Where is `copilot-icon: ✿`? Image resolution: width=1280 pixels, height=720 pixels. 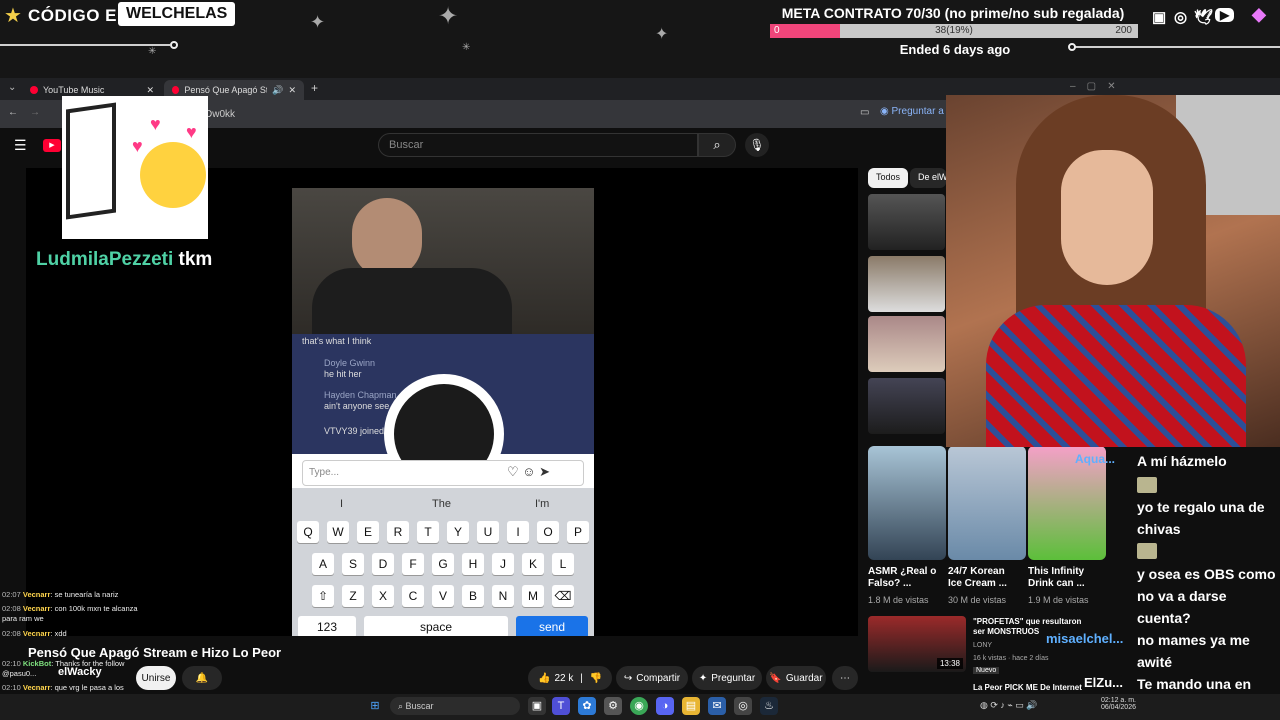 copilot-icon: ✿ is located at coordinates (587, 706).